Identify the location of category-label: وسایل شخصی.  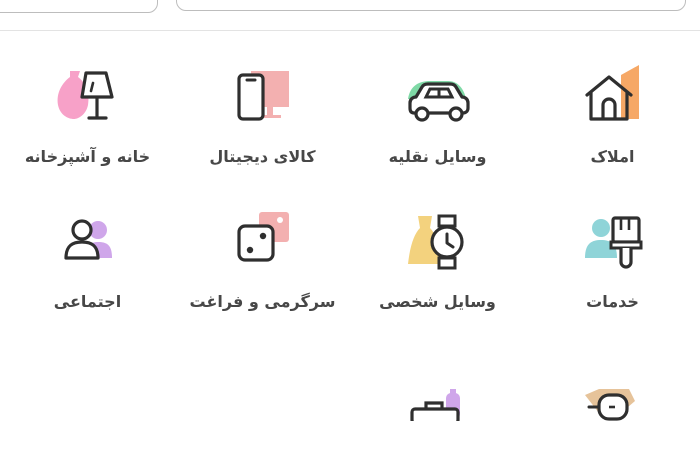
(437, 301).